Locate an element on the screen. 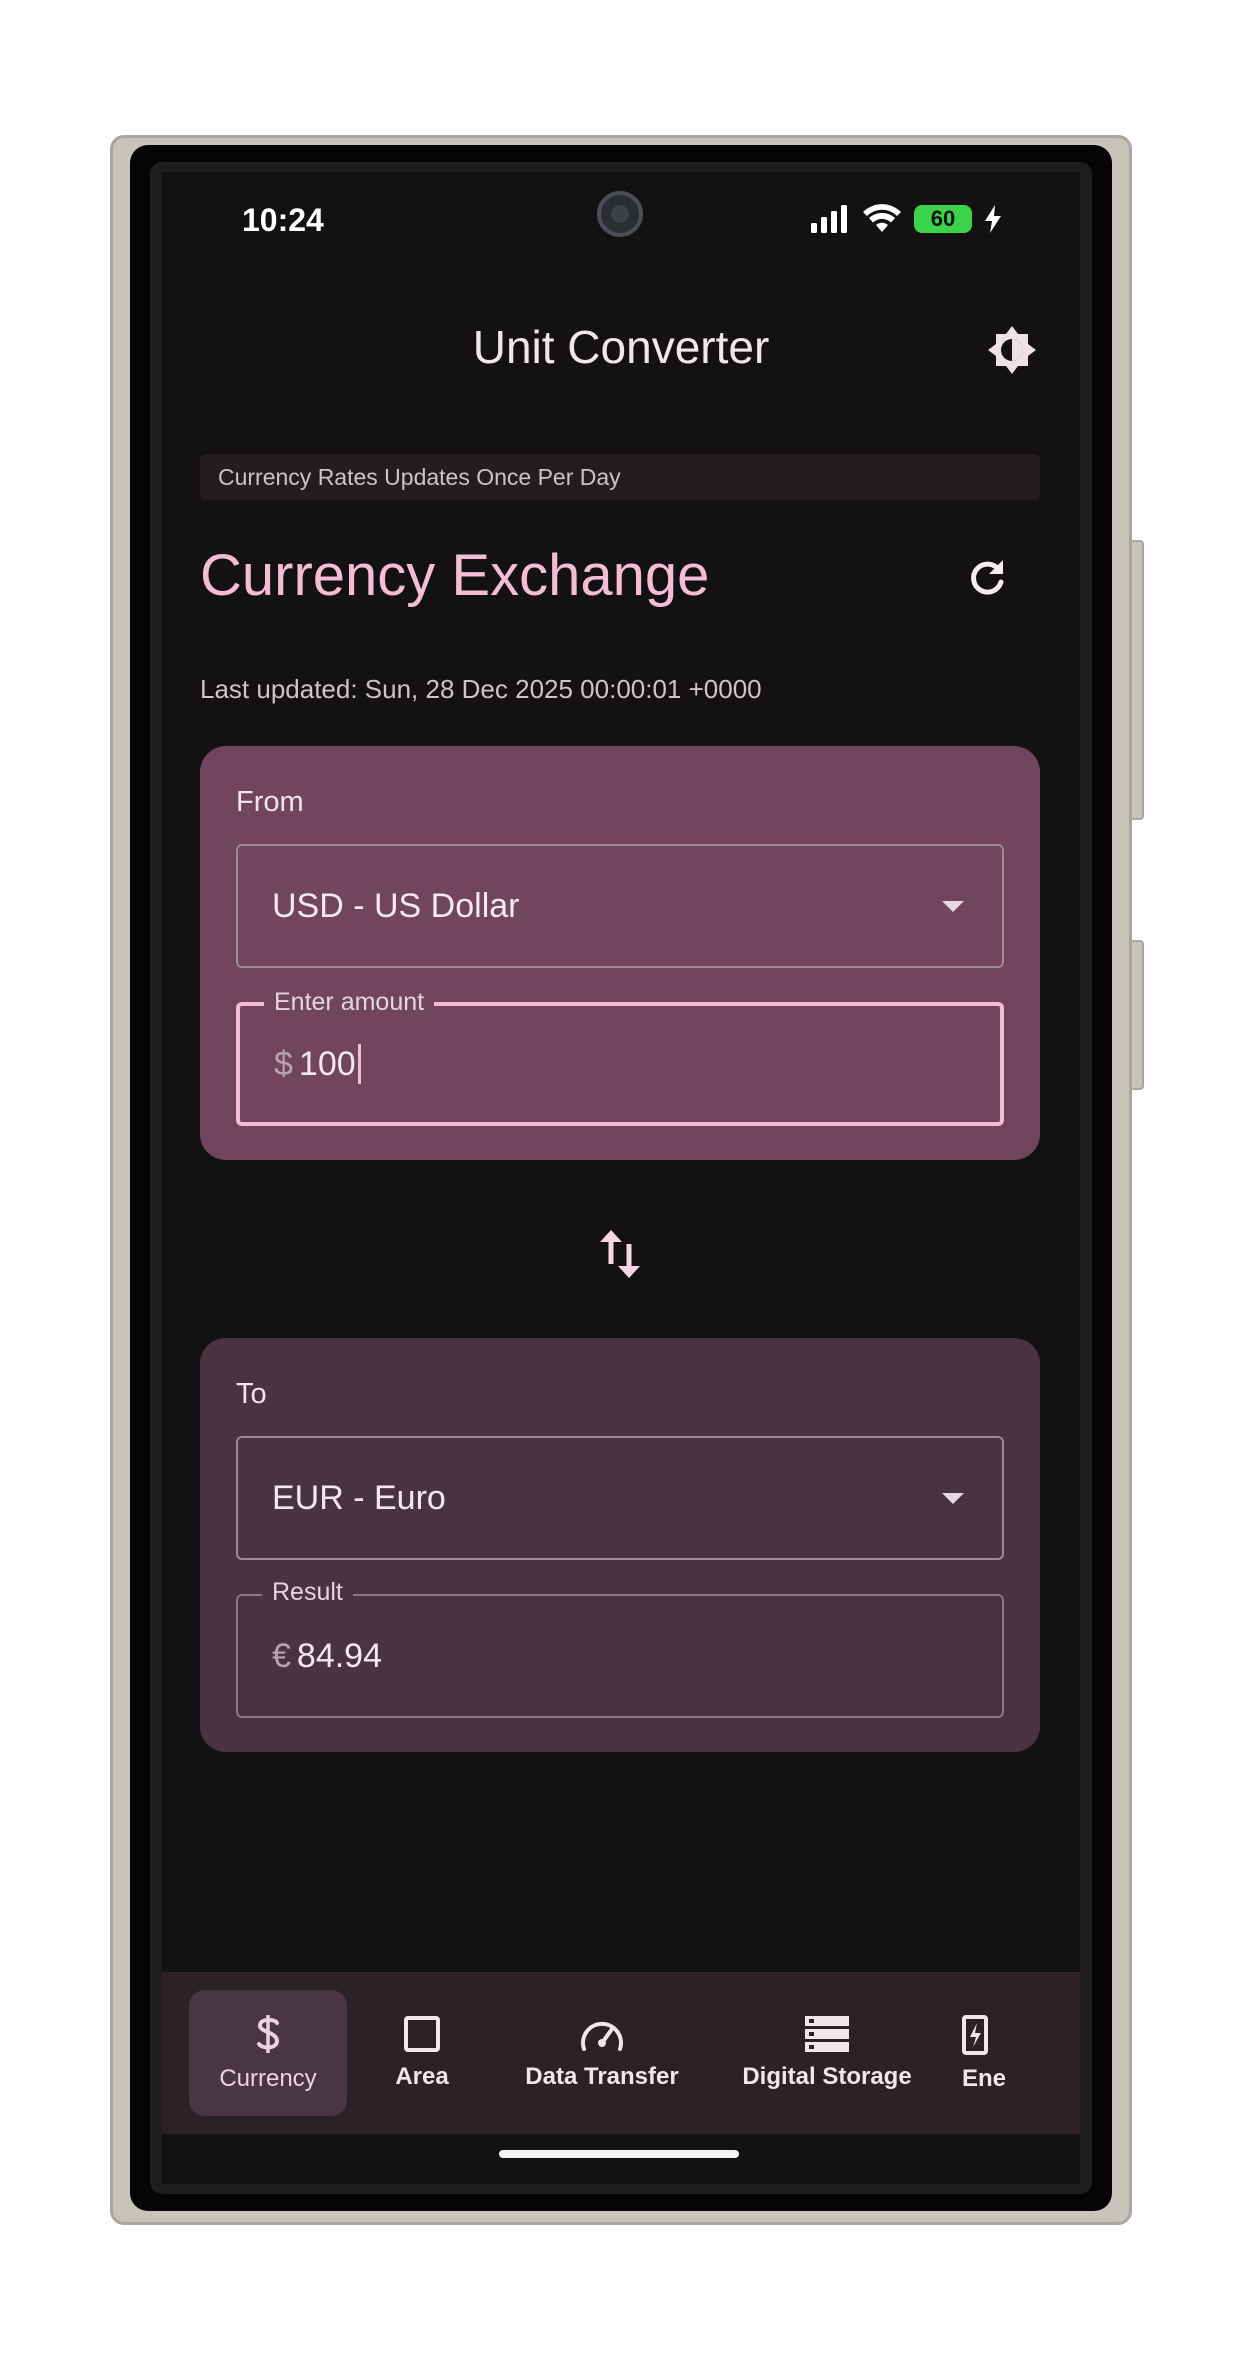 The image size is (1245, 2359). status-time: 10:24 is located at coordinates (283, 220).